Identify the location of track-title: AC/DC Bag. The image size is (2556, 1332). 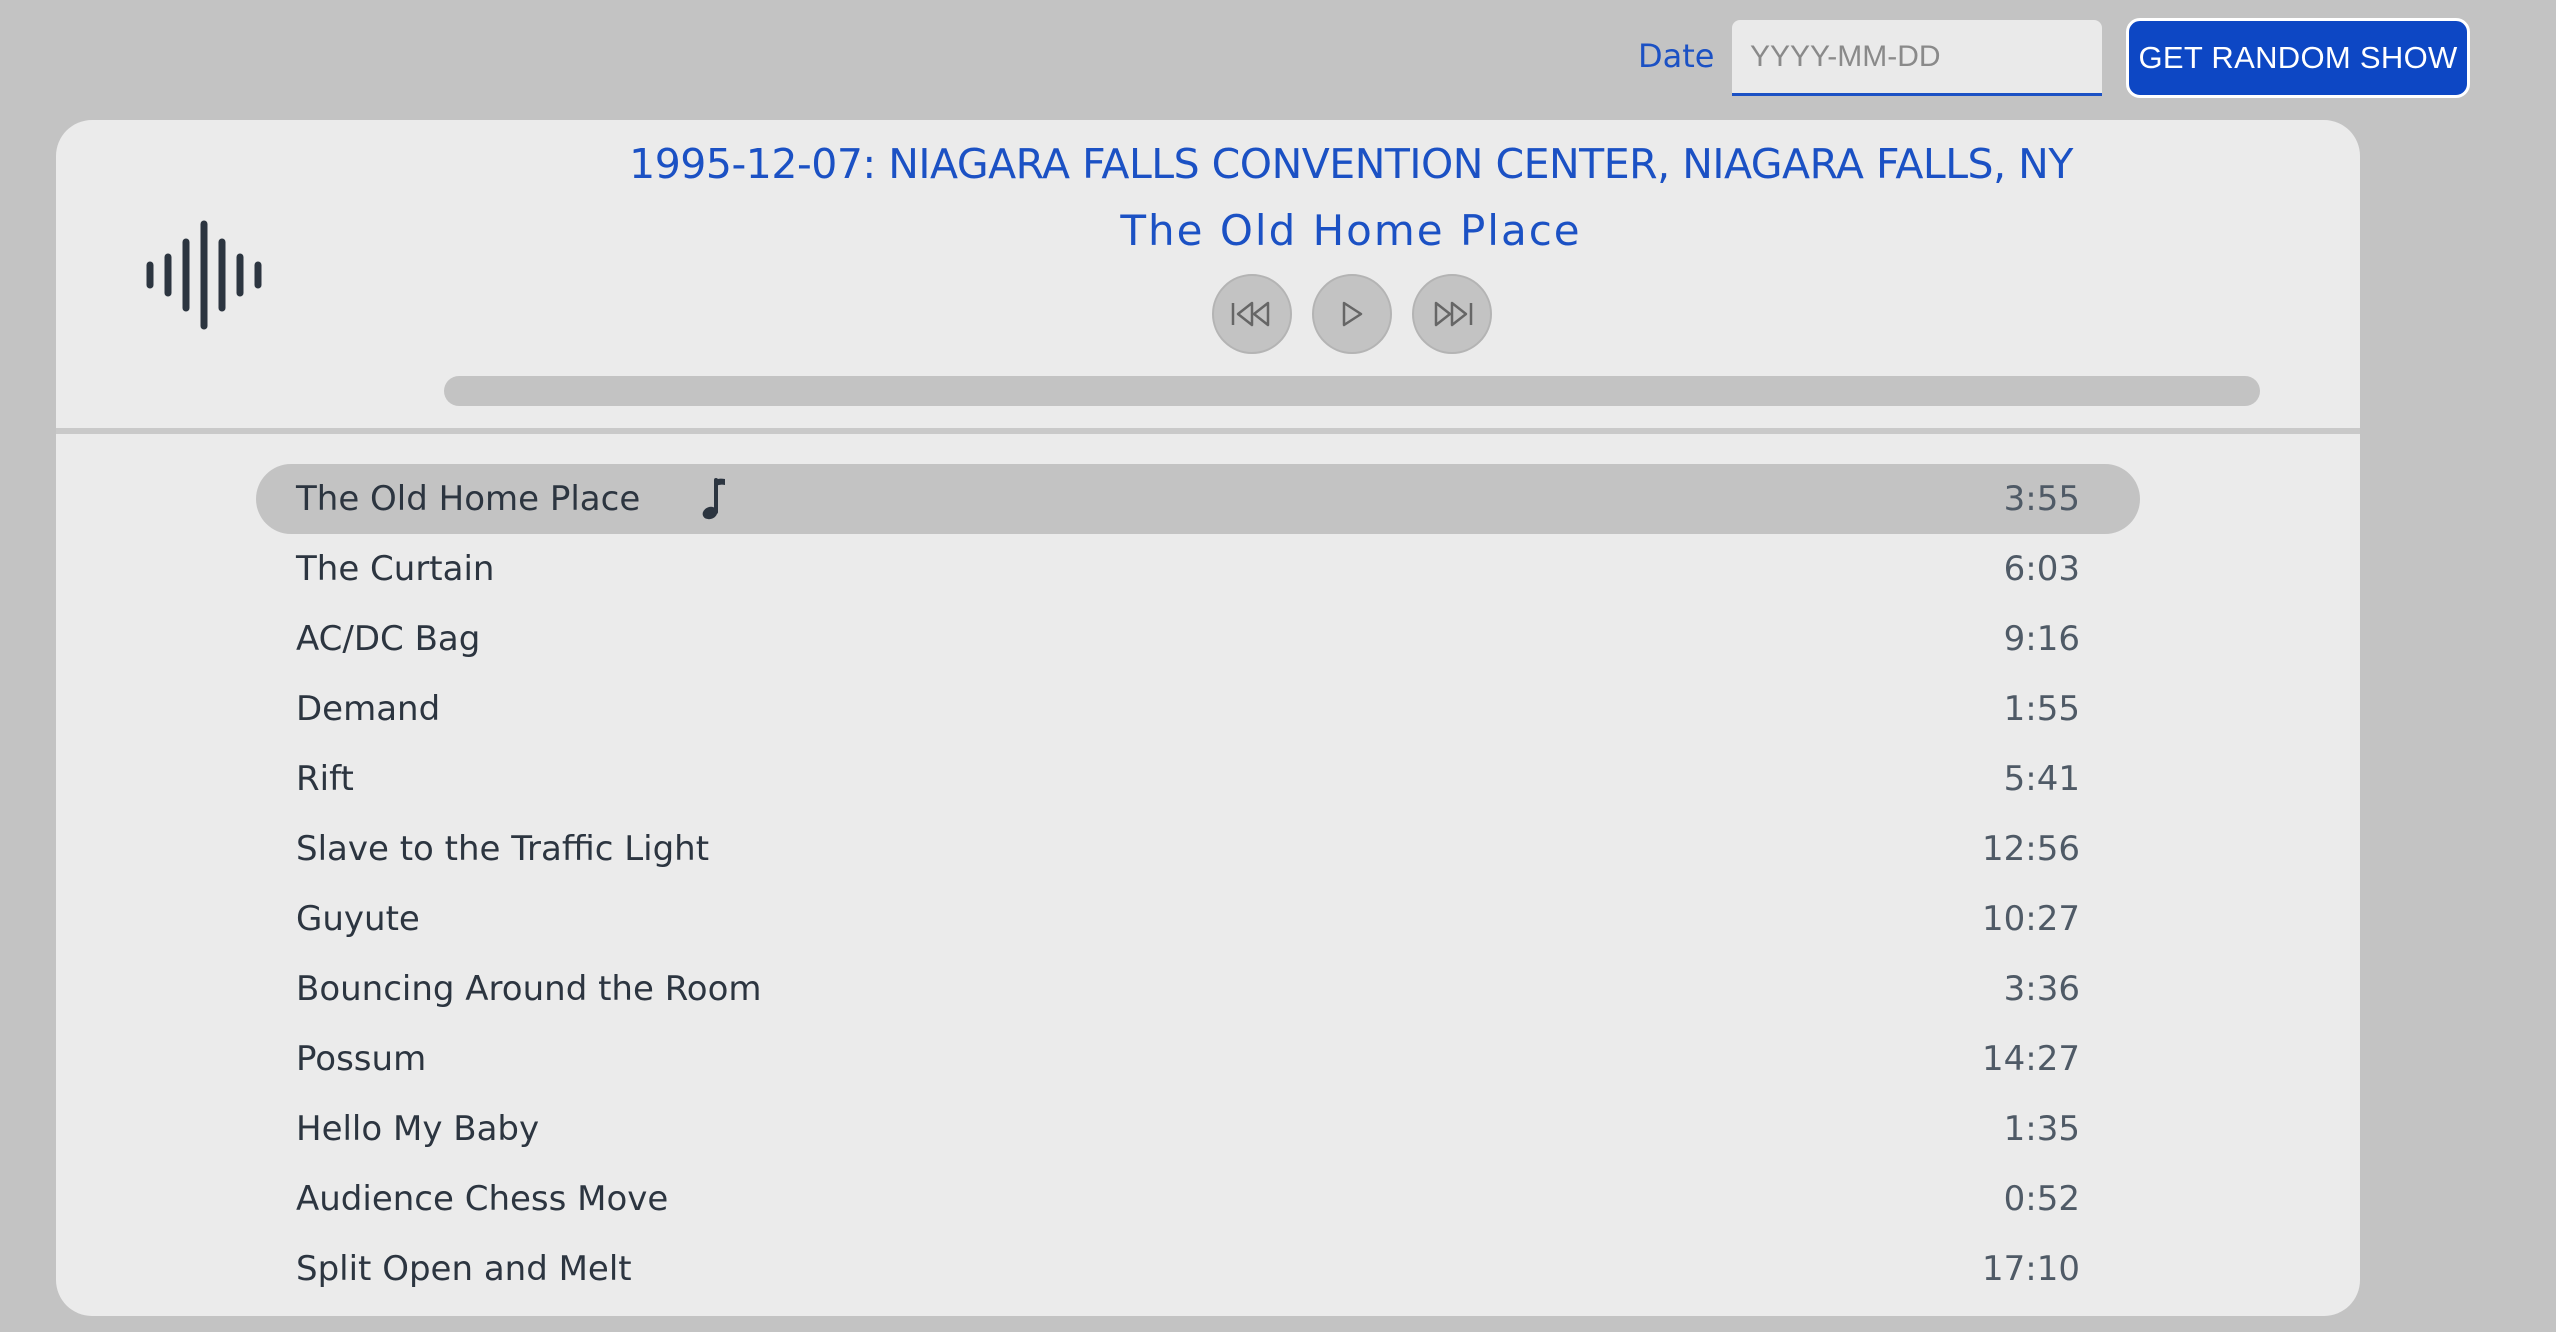
(388, 639).